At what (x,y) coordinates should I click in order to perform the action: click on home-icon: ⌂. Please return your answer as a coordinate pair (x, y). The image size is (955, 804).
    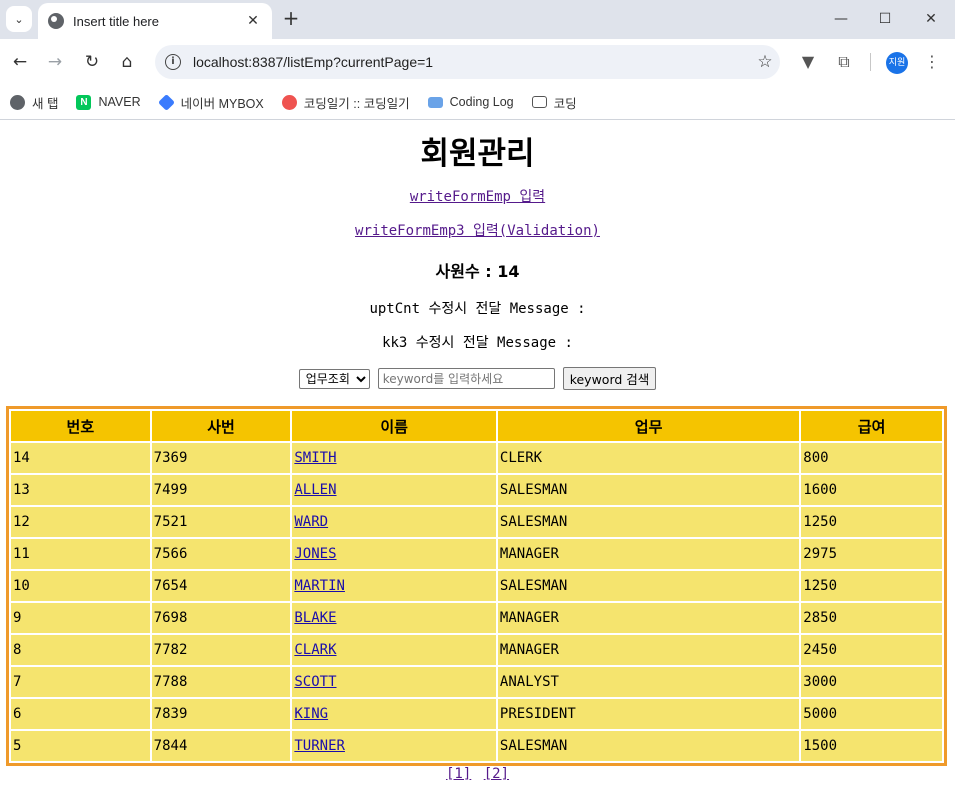
    Looking at the image, I should click on (127, 62).